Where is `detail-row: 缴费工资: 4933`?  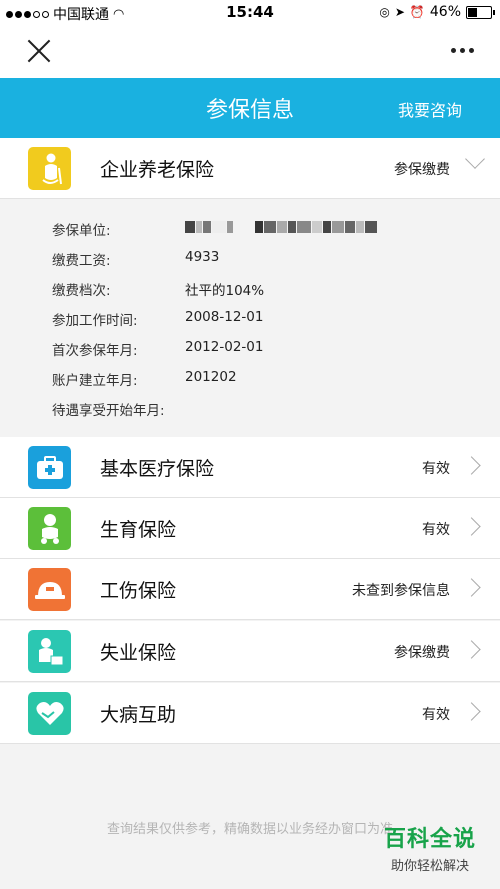 detail-row: 缴费工资: 4933 is located at coordinates (250, 261).